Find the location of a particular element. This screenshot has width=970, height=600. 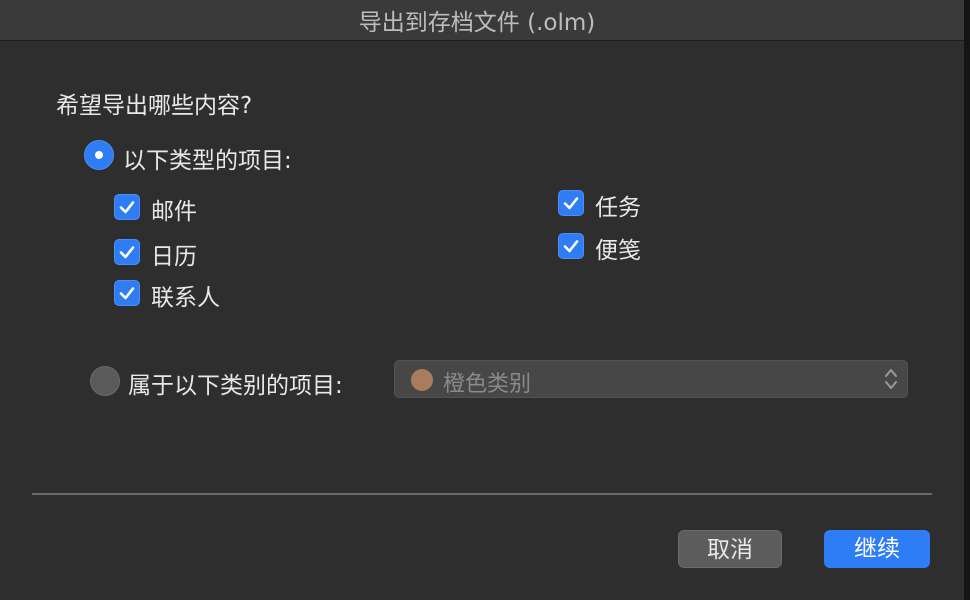

checkbox-notes-label: 便笺 is located at coordinates (618, 251).